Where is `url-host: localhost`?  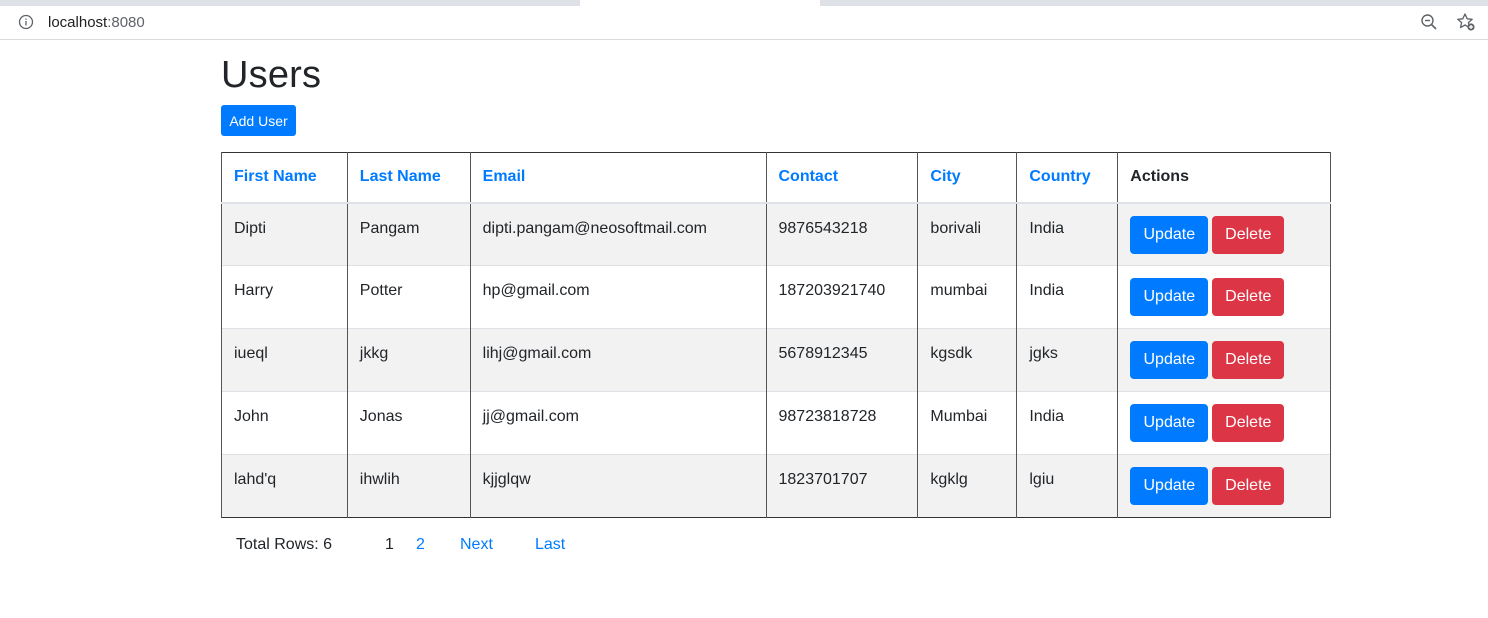
url-host: localhost is located at coordinates (78, 22).